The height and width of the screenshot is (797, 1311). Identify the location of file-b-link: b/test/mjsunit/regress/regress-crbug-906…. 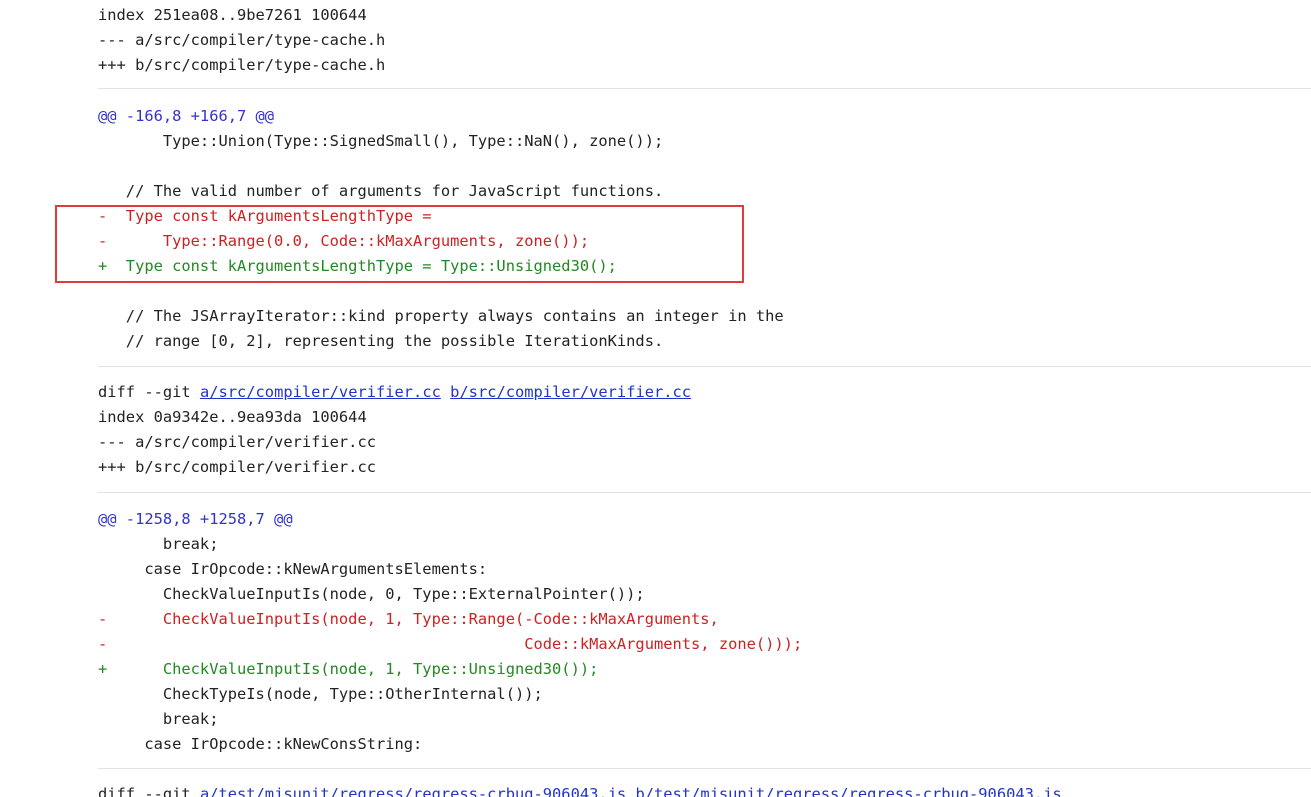
(848, 791).